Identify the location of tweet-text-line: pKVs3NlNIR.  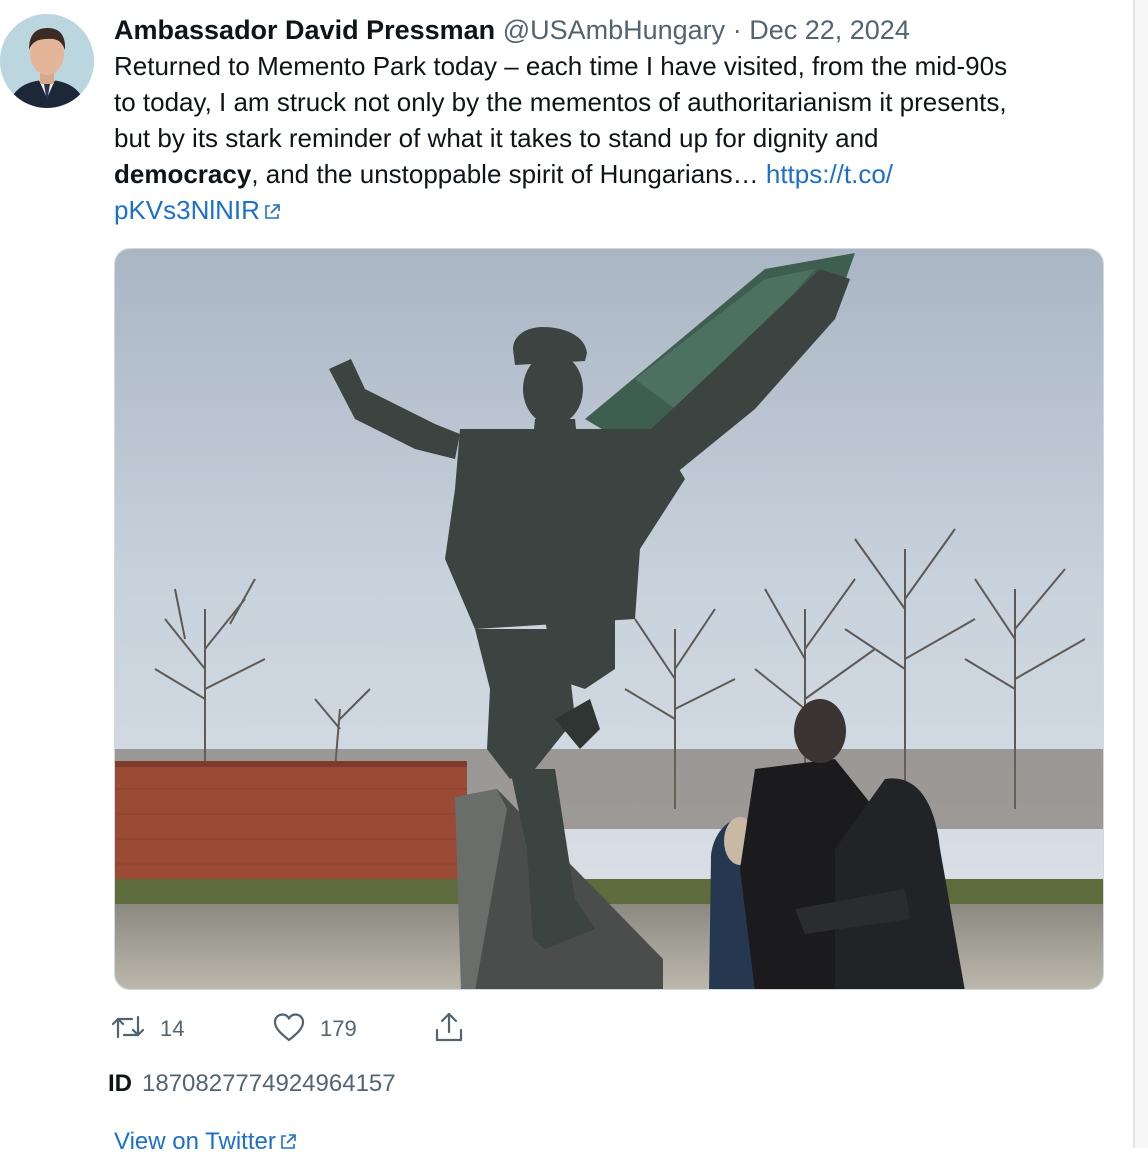
(614, 211).